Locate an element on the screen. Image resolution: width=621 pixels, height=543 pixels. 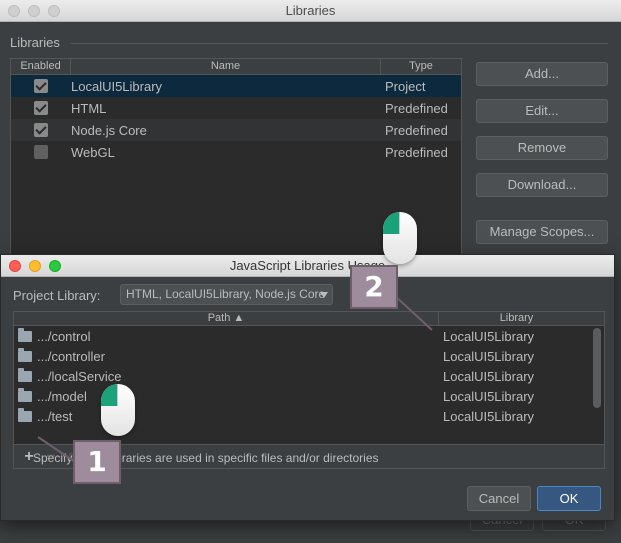
project-library-value: HTML, LocalUI5Library, Node.js Core is located at coordinates (226, 294).